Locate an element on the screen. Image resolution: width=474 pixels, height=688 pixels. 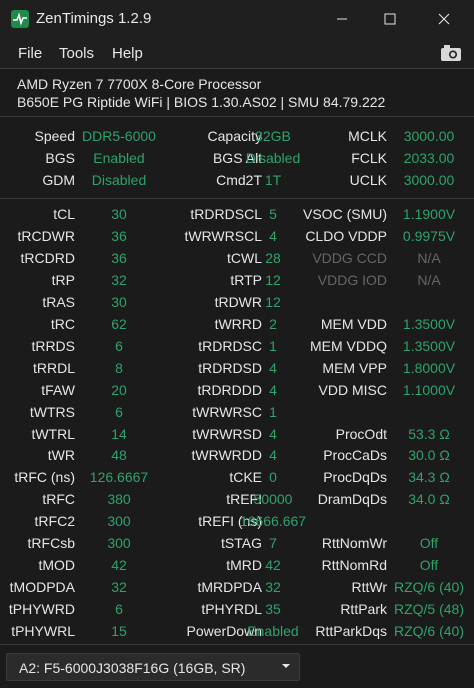
dimm-select: A2: F5-6000J3038F16G (16GB, SR) is located at coordinates (153, 667).